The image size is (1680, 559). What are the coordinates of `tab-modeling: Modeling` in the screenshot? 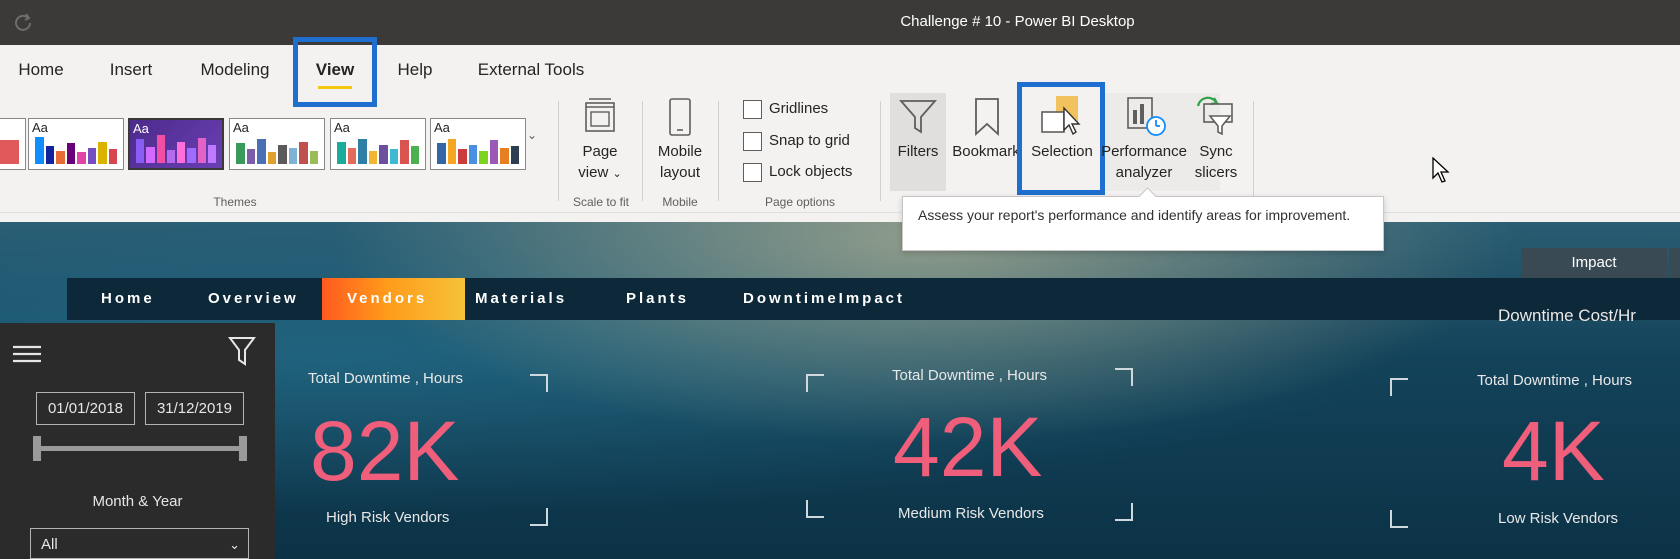 It's located at (235, 70).